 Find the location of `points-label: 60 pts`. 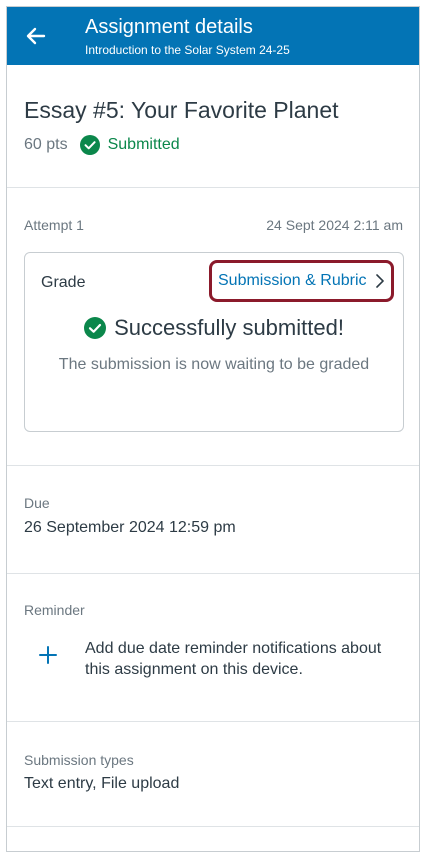

points-label: 60 pts is located at coordinates (46, 144).